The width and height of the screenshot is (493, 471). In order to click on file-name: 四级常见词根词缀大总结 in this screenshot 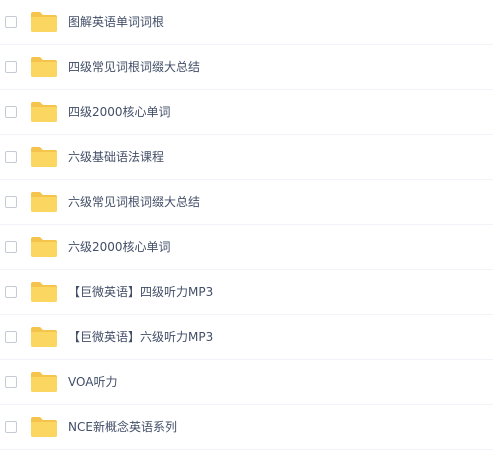, I will do `click(134, 67)`.